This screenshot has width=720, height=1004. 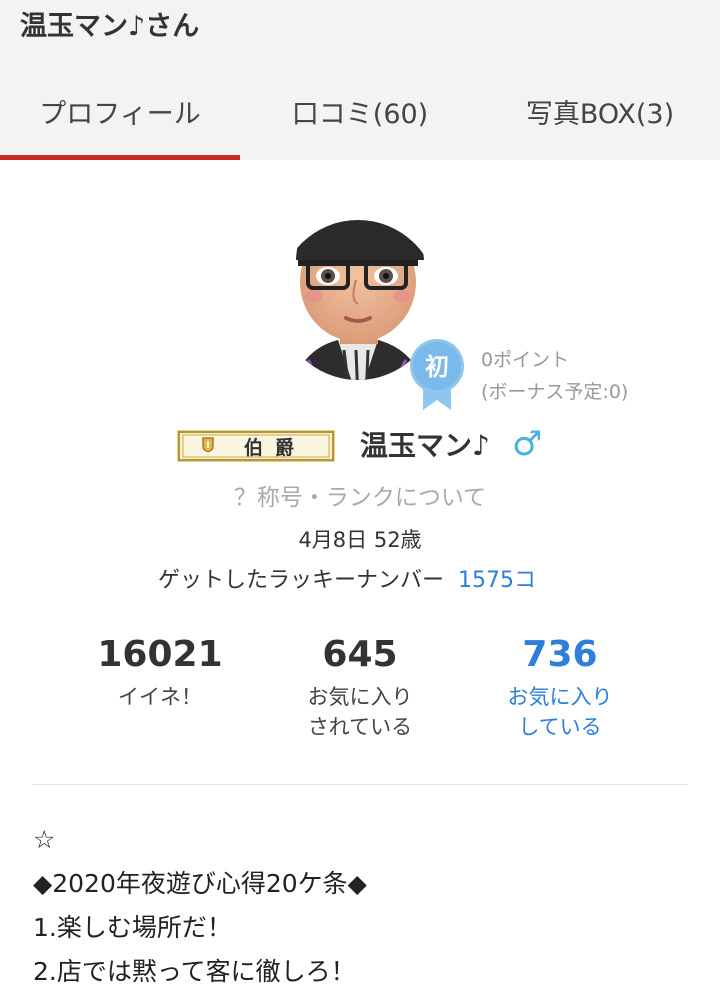 I want to click on bio-line: 2.店では黙って客に徹しろ！, so click(x=194, y=971).